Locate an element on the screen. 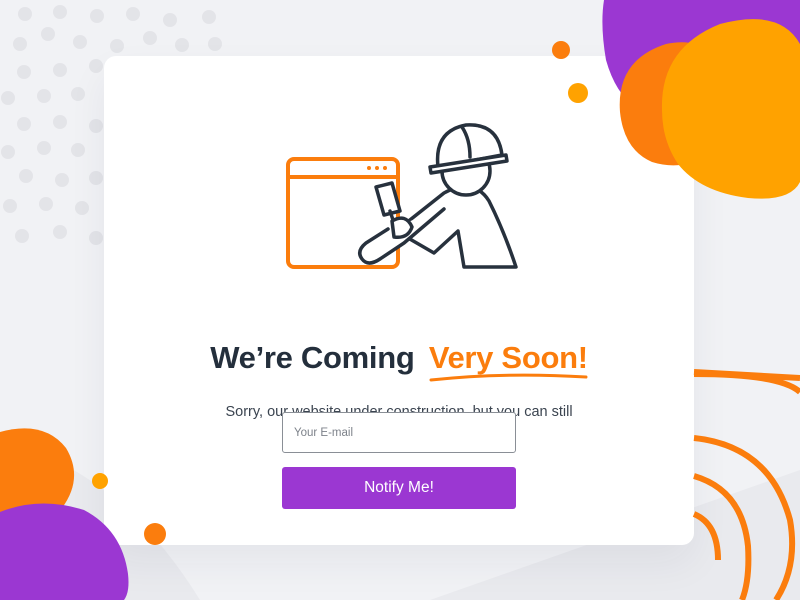  page-title: We’re Coming Very Soon! is located at coordinates (399, 361).